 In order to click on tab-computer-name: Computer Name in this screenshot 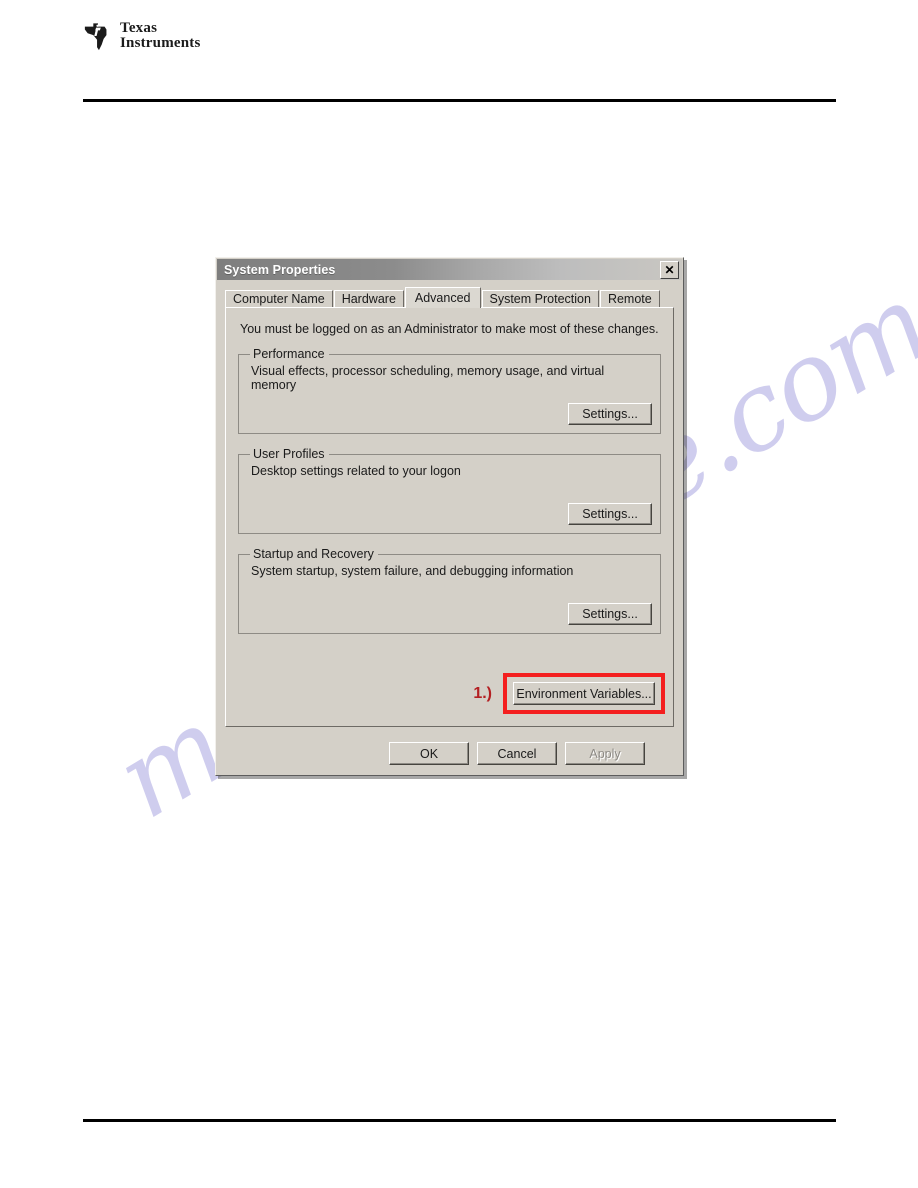, I will do `click(279, 298)`.